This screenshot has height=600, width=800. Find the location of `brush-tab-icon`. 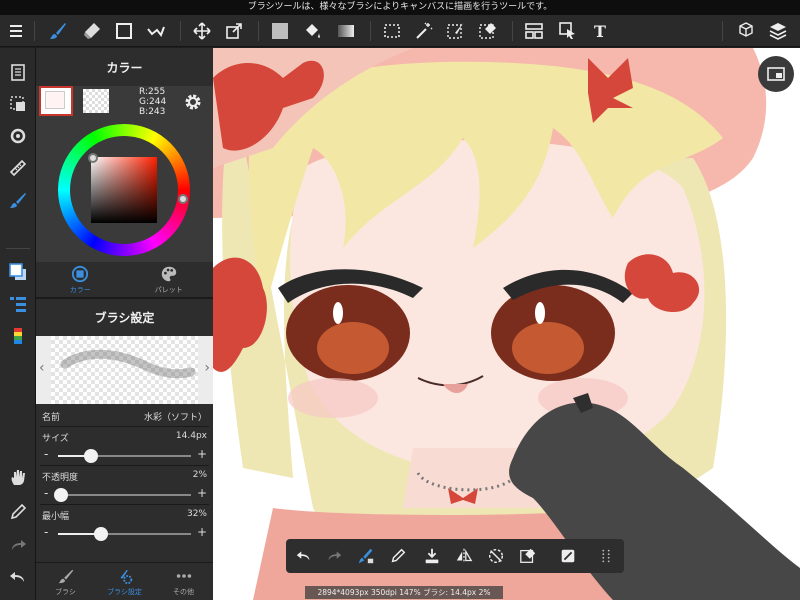

brush-tab-icon is located at coordinates (65, 576).